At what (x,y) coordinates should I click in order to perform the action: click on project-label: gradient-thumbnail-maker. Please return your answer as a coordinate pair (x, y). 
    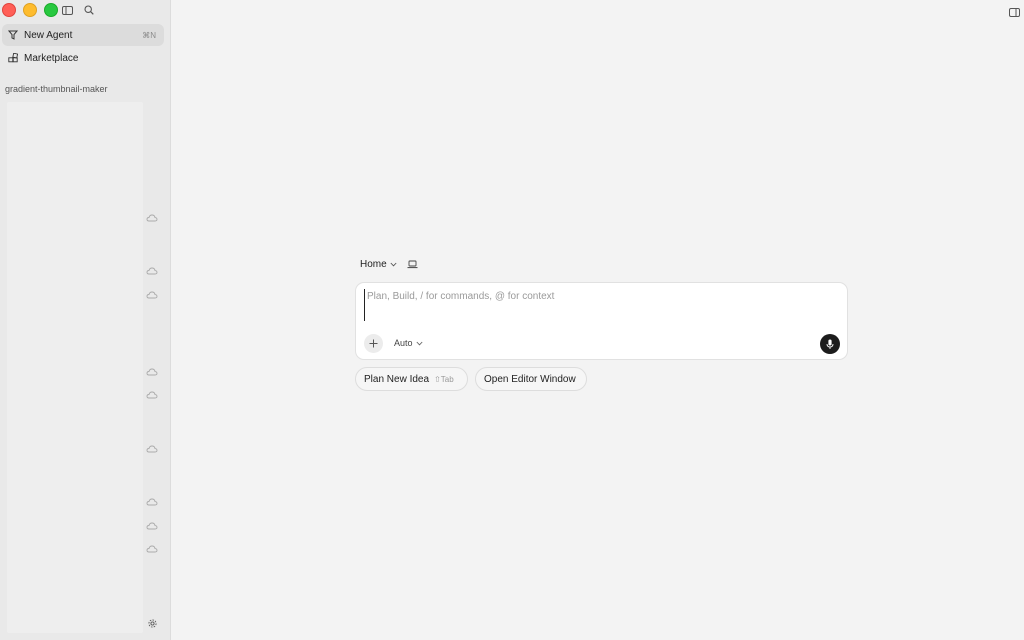
    Looking at the image, I should click on (56, 89).